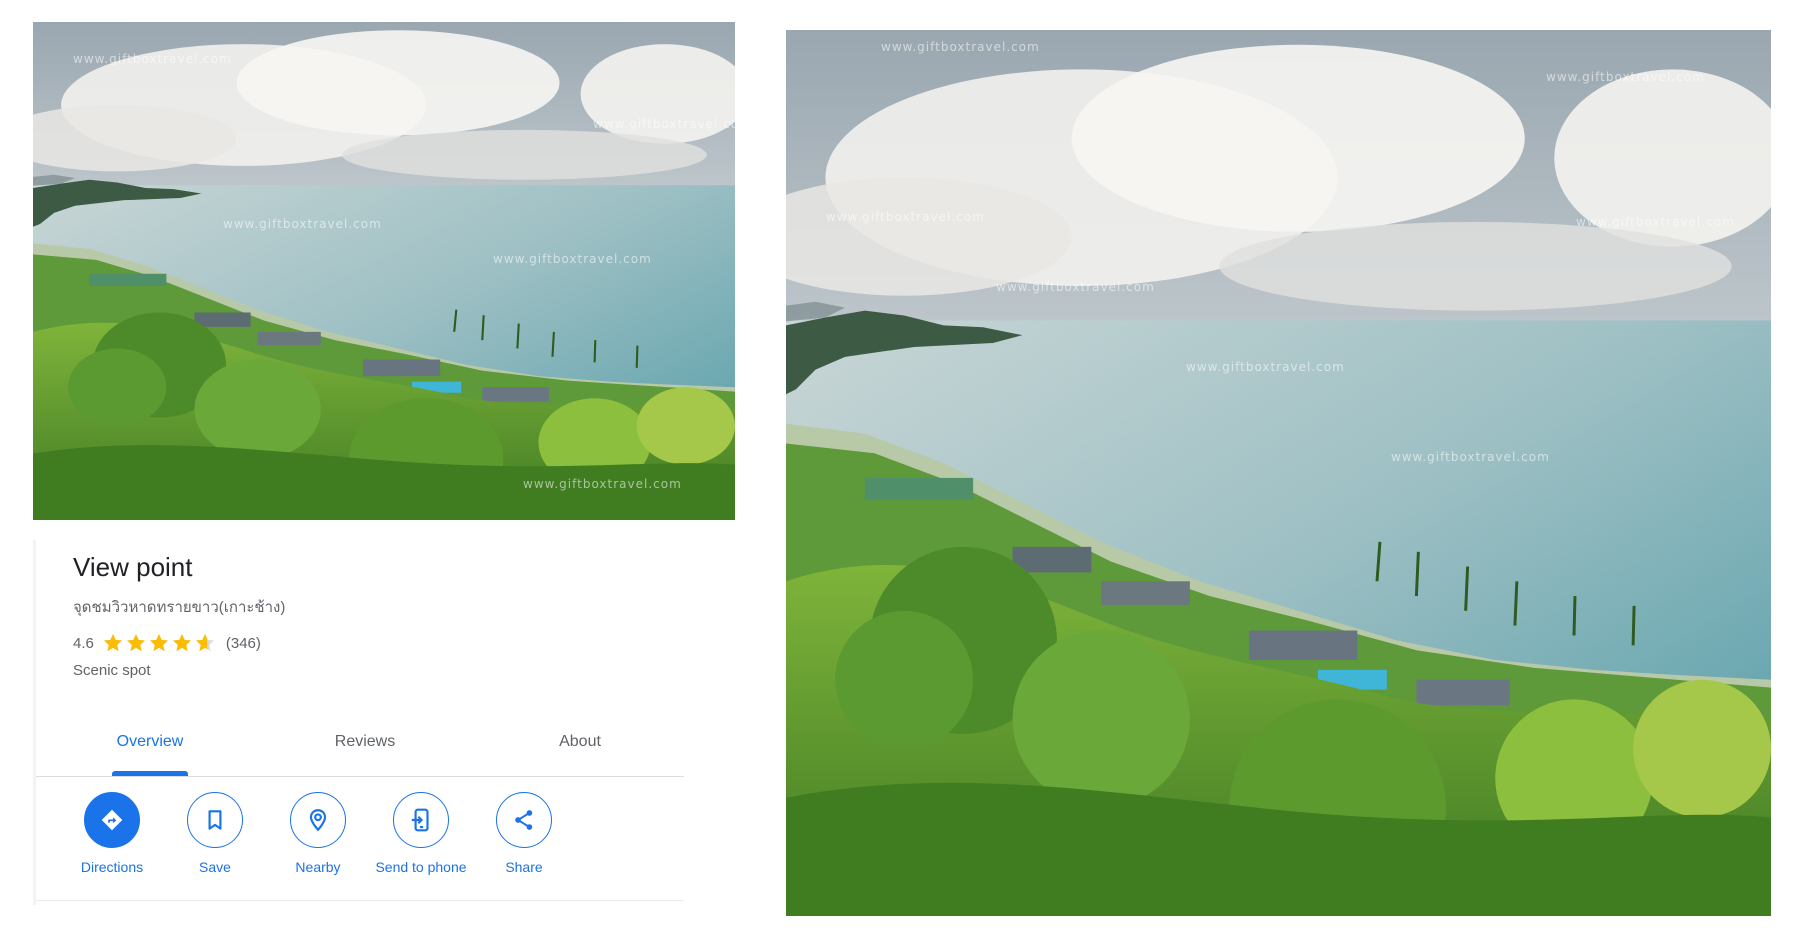  Describe the element at coordinates (150, 742) in the screenshot. I see `tab-overview: Overview` at that location.